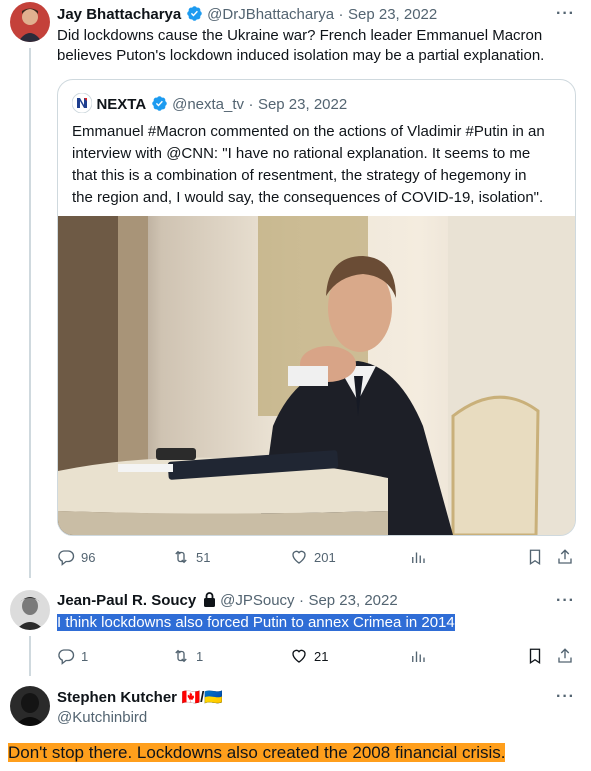 Image resolution: width=591 pixels, height=771 pixels. I want to click on author-handle: @Kutchinbird, so click(102, 717).